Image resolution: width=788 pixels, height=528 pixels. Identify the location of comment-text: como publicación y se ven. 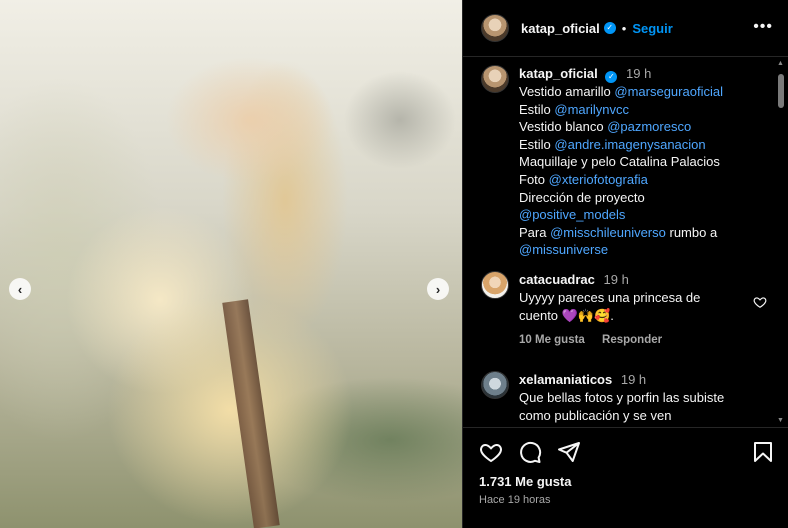
(595, 415).